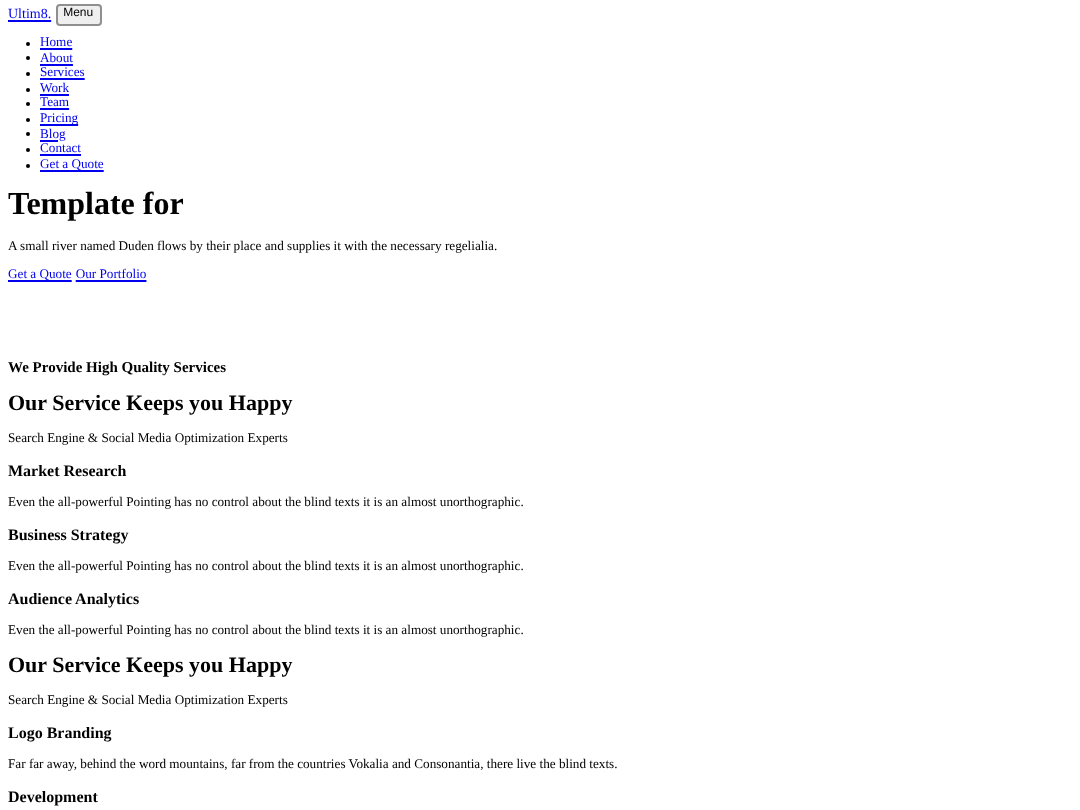  I want to click on service-title: Development, so click(54, 798).